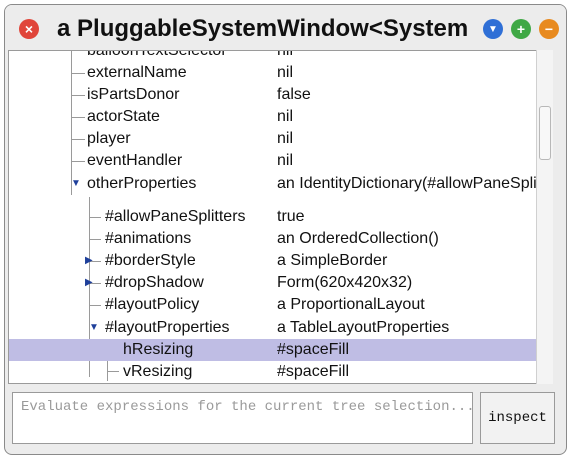 The width and height of the screenshot is (571, 459). What do you see at coordinates (273, 372) in the screenshot?
I see `tree-row: vResizing #spaceFill` at bounding box center [273, 372].